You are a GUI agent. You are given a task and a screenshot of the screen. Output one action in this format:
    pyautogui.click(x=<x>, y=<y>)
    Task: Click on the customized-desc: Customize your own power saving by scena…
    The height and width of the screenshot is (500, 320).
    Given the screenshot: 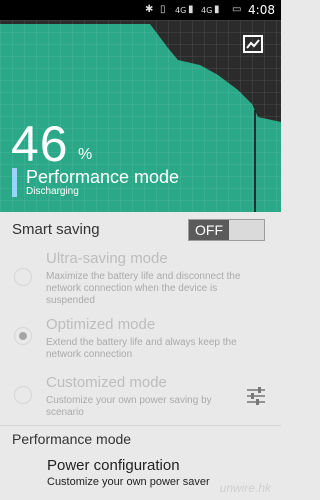 What is the action you would take?
    pyautogui.click(x=129, y=406)
    